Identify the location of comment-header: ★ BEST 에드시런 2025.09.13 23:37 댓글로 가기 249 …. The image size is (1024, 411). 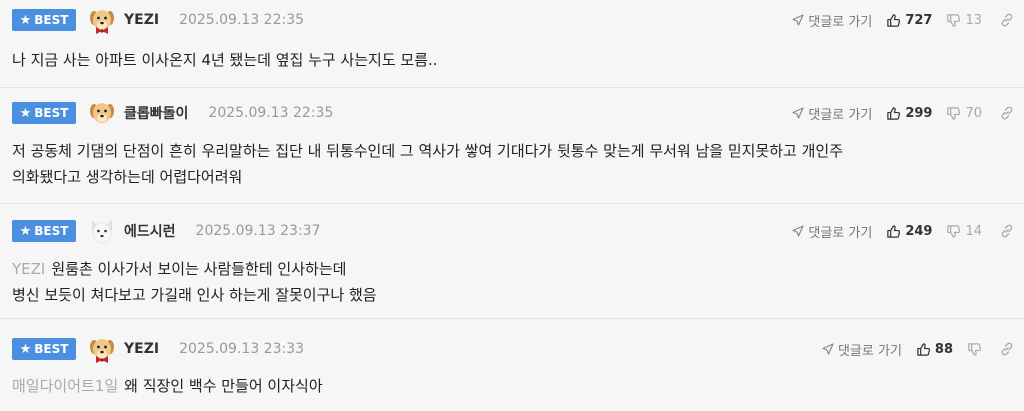
(518, 231).